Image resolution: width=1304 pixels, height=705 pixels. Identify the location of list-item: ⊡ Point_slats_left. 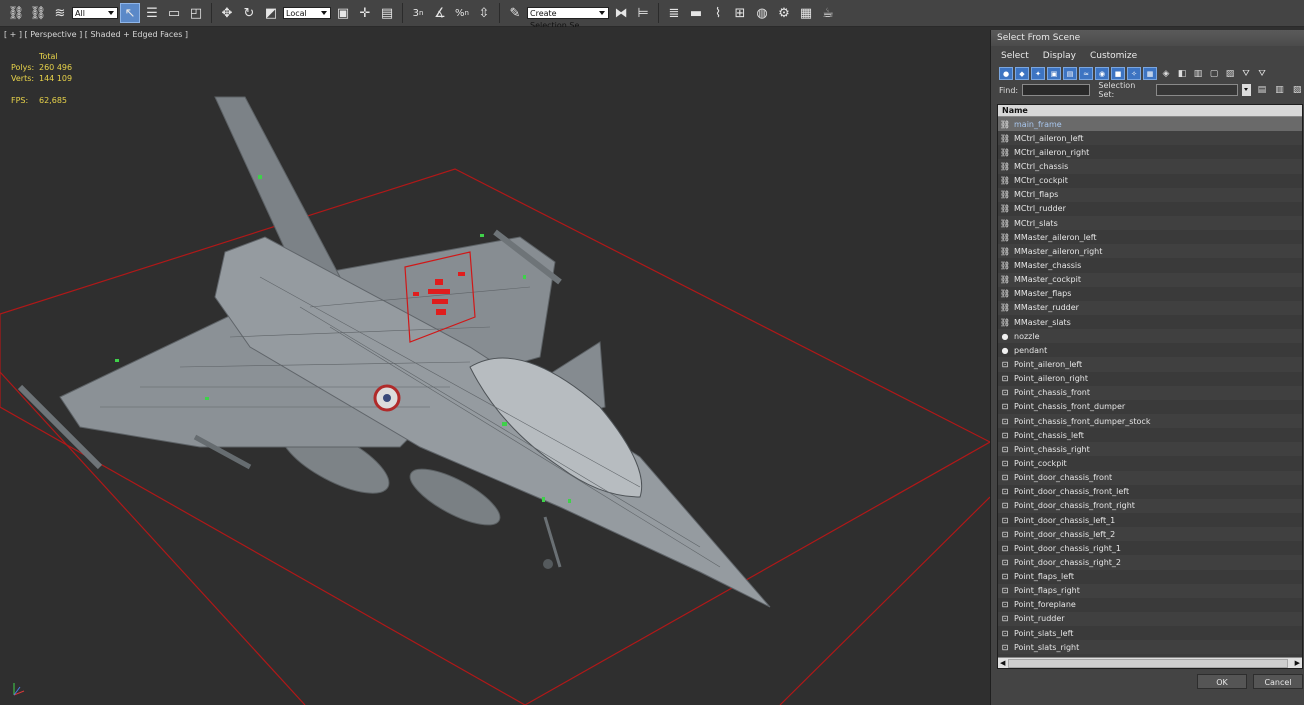
(1150, 633).